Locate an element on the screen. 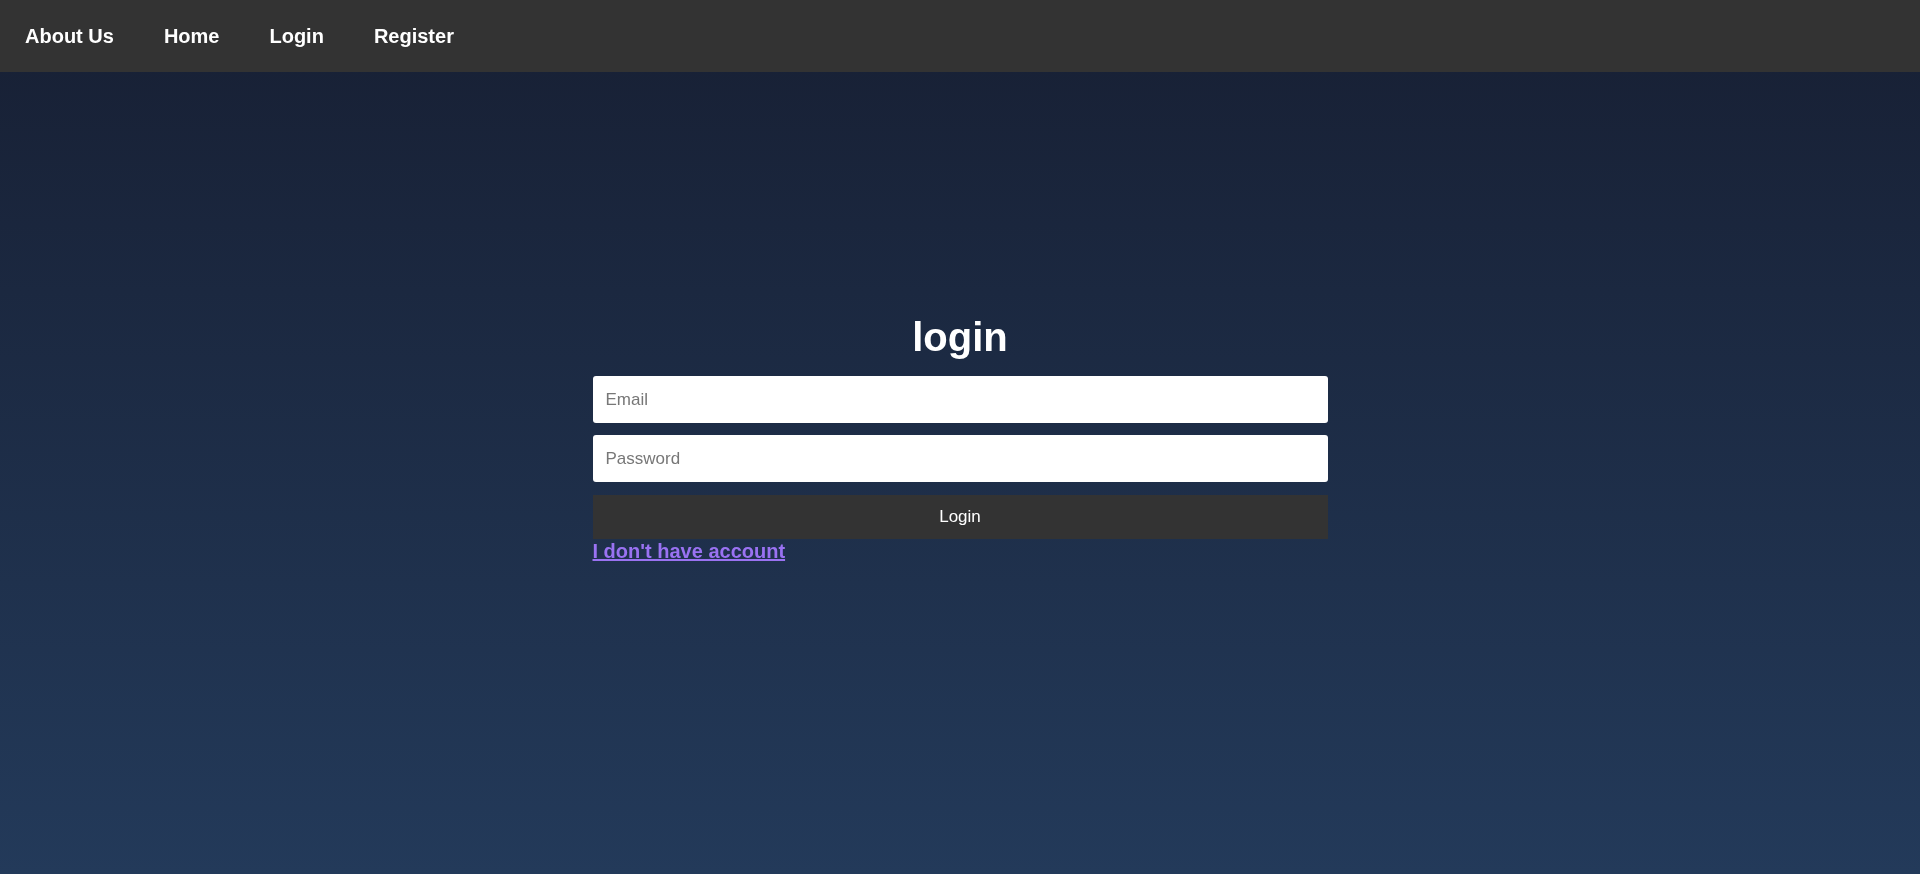 Image resolution: width=1920 pixels, height=874 pixels. email-field: Email is located at coordinates (960, 399).